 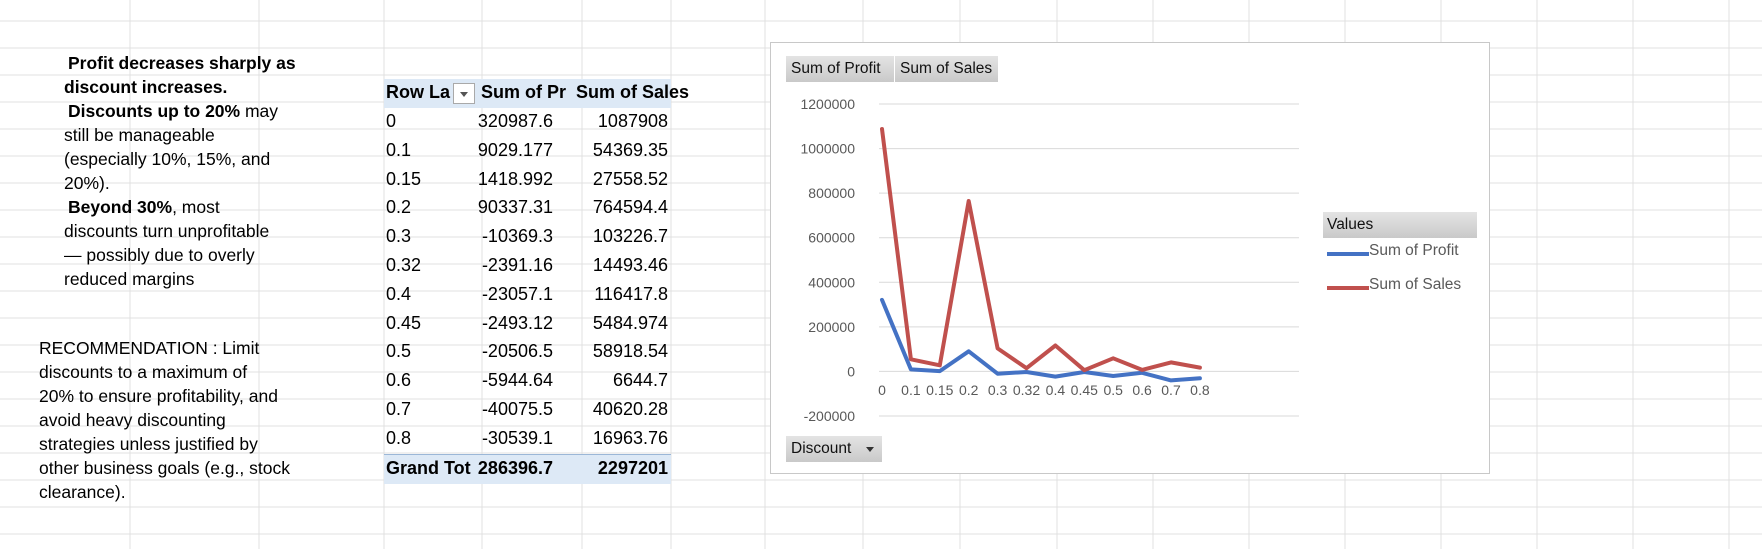 I want to click on pivot-header-row: Row La Sum of Pr Sum of Sales, so click(x=536, y=93).